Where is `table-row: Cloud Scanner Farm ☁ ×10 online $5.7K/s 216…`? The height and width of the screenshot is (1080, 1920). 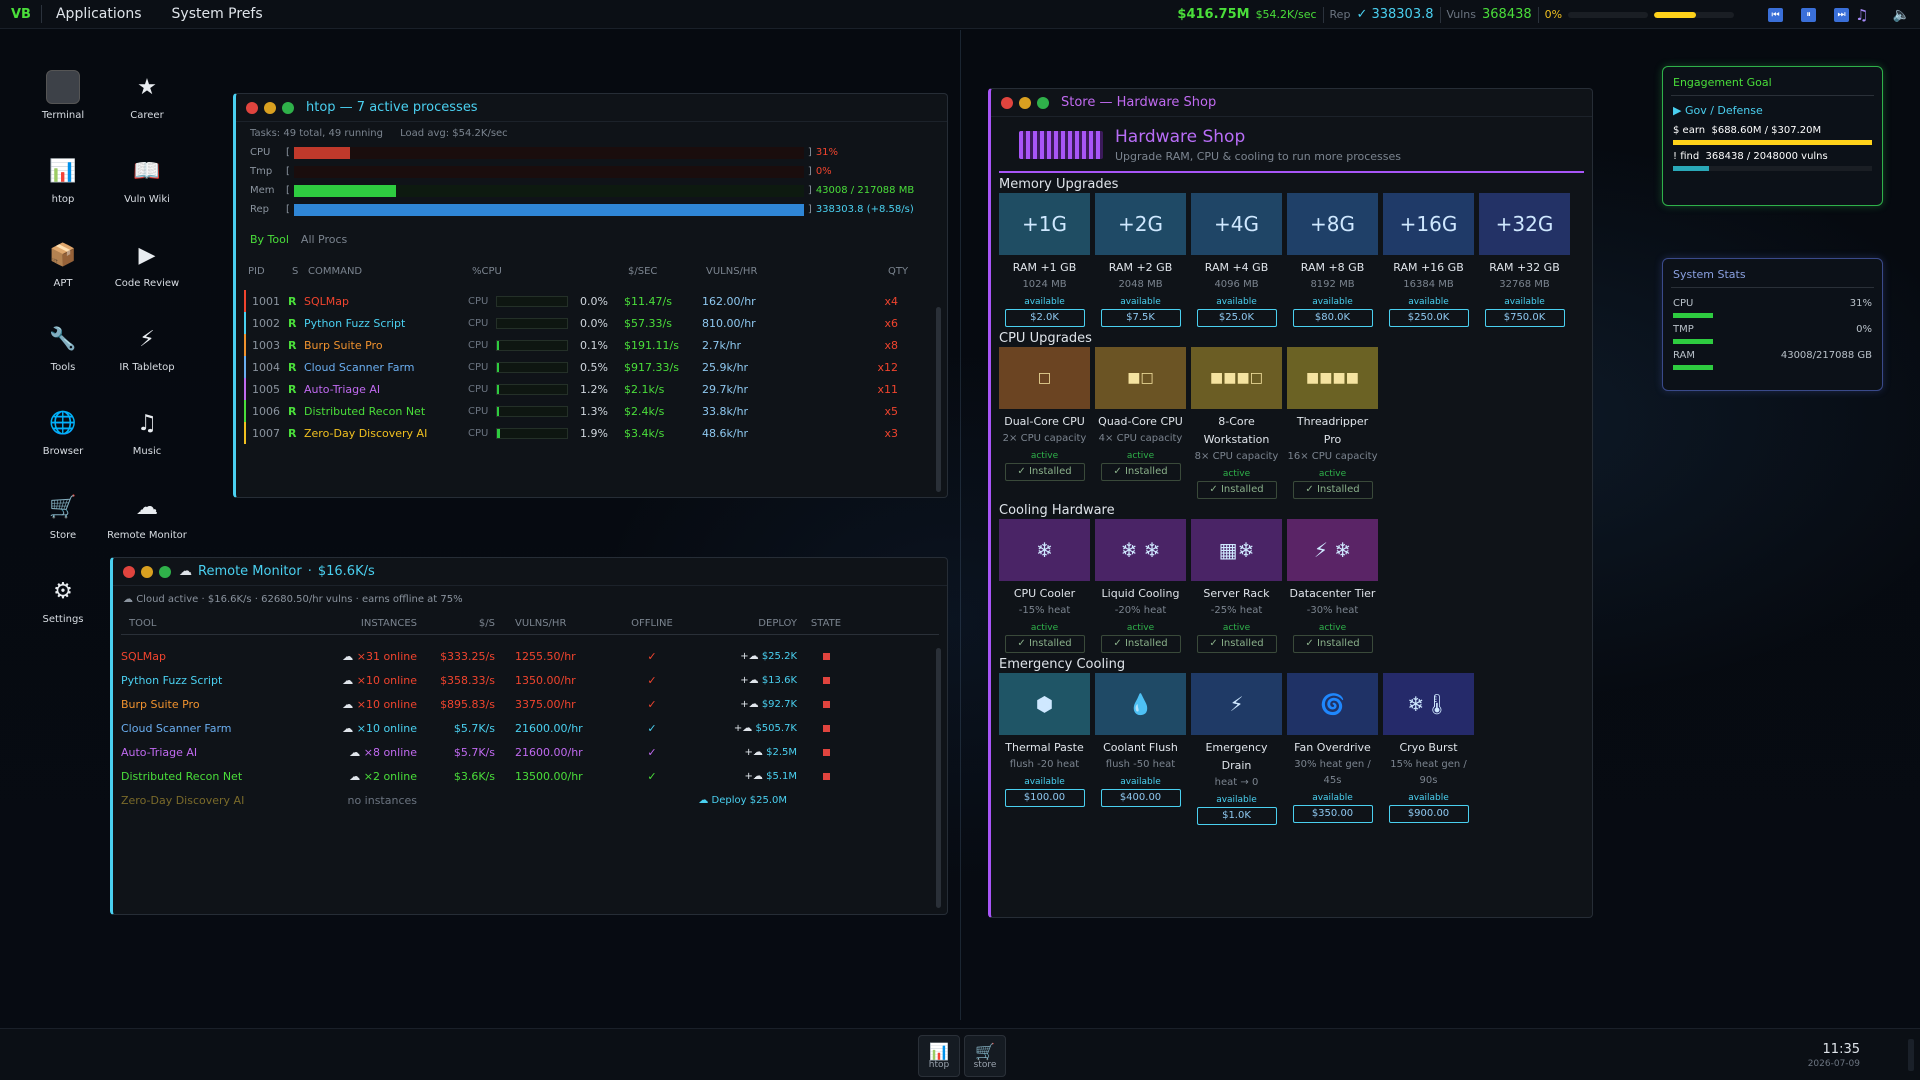 table-row: Cloud Scanner Farm ☁ ×10 online $5.7K/s 216… is located at coordinates (530, 728).